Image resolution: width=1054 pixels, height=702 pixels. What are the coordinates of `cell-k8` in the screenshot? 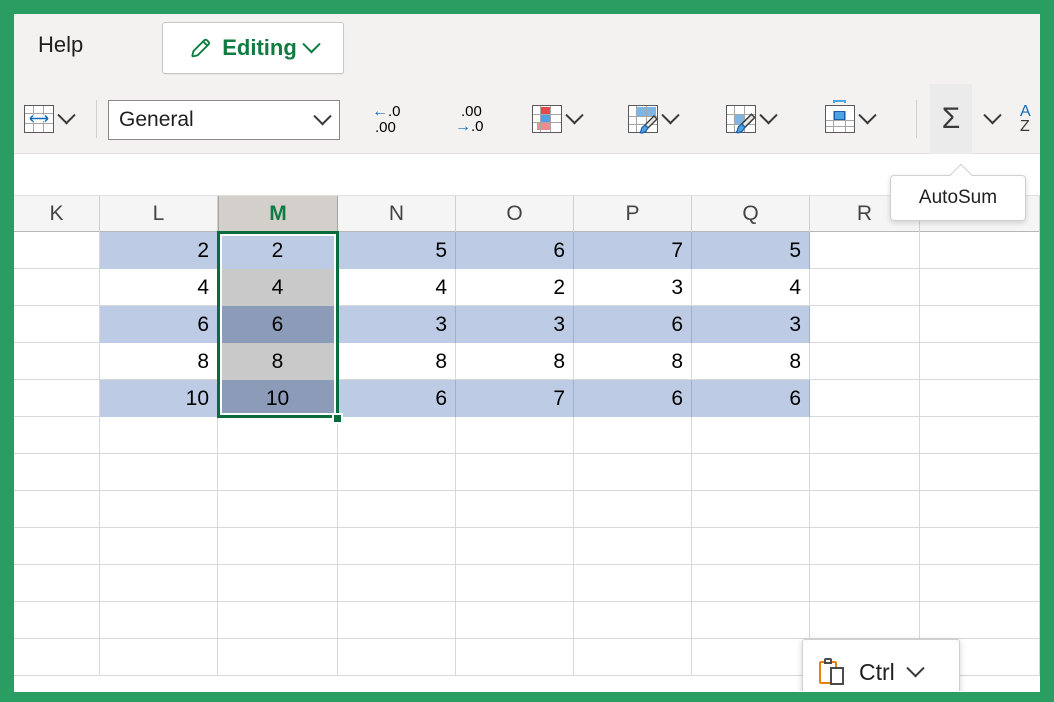 It's located at (57, 509).